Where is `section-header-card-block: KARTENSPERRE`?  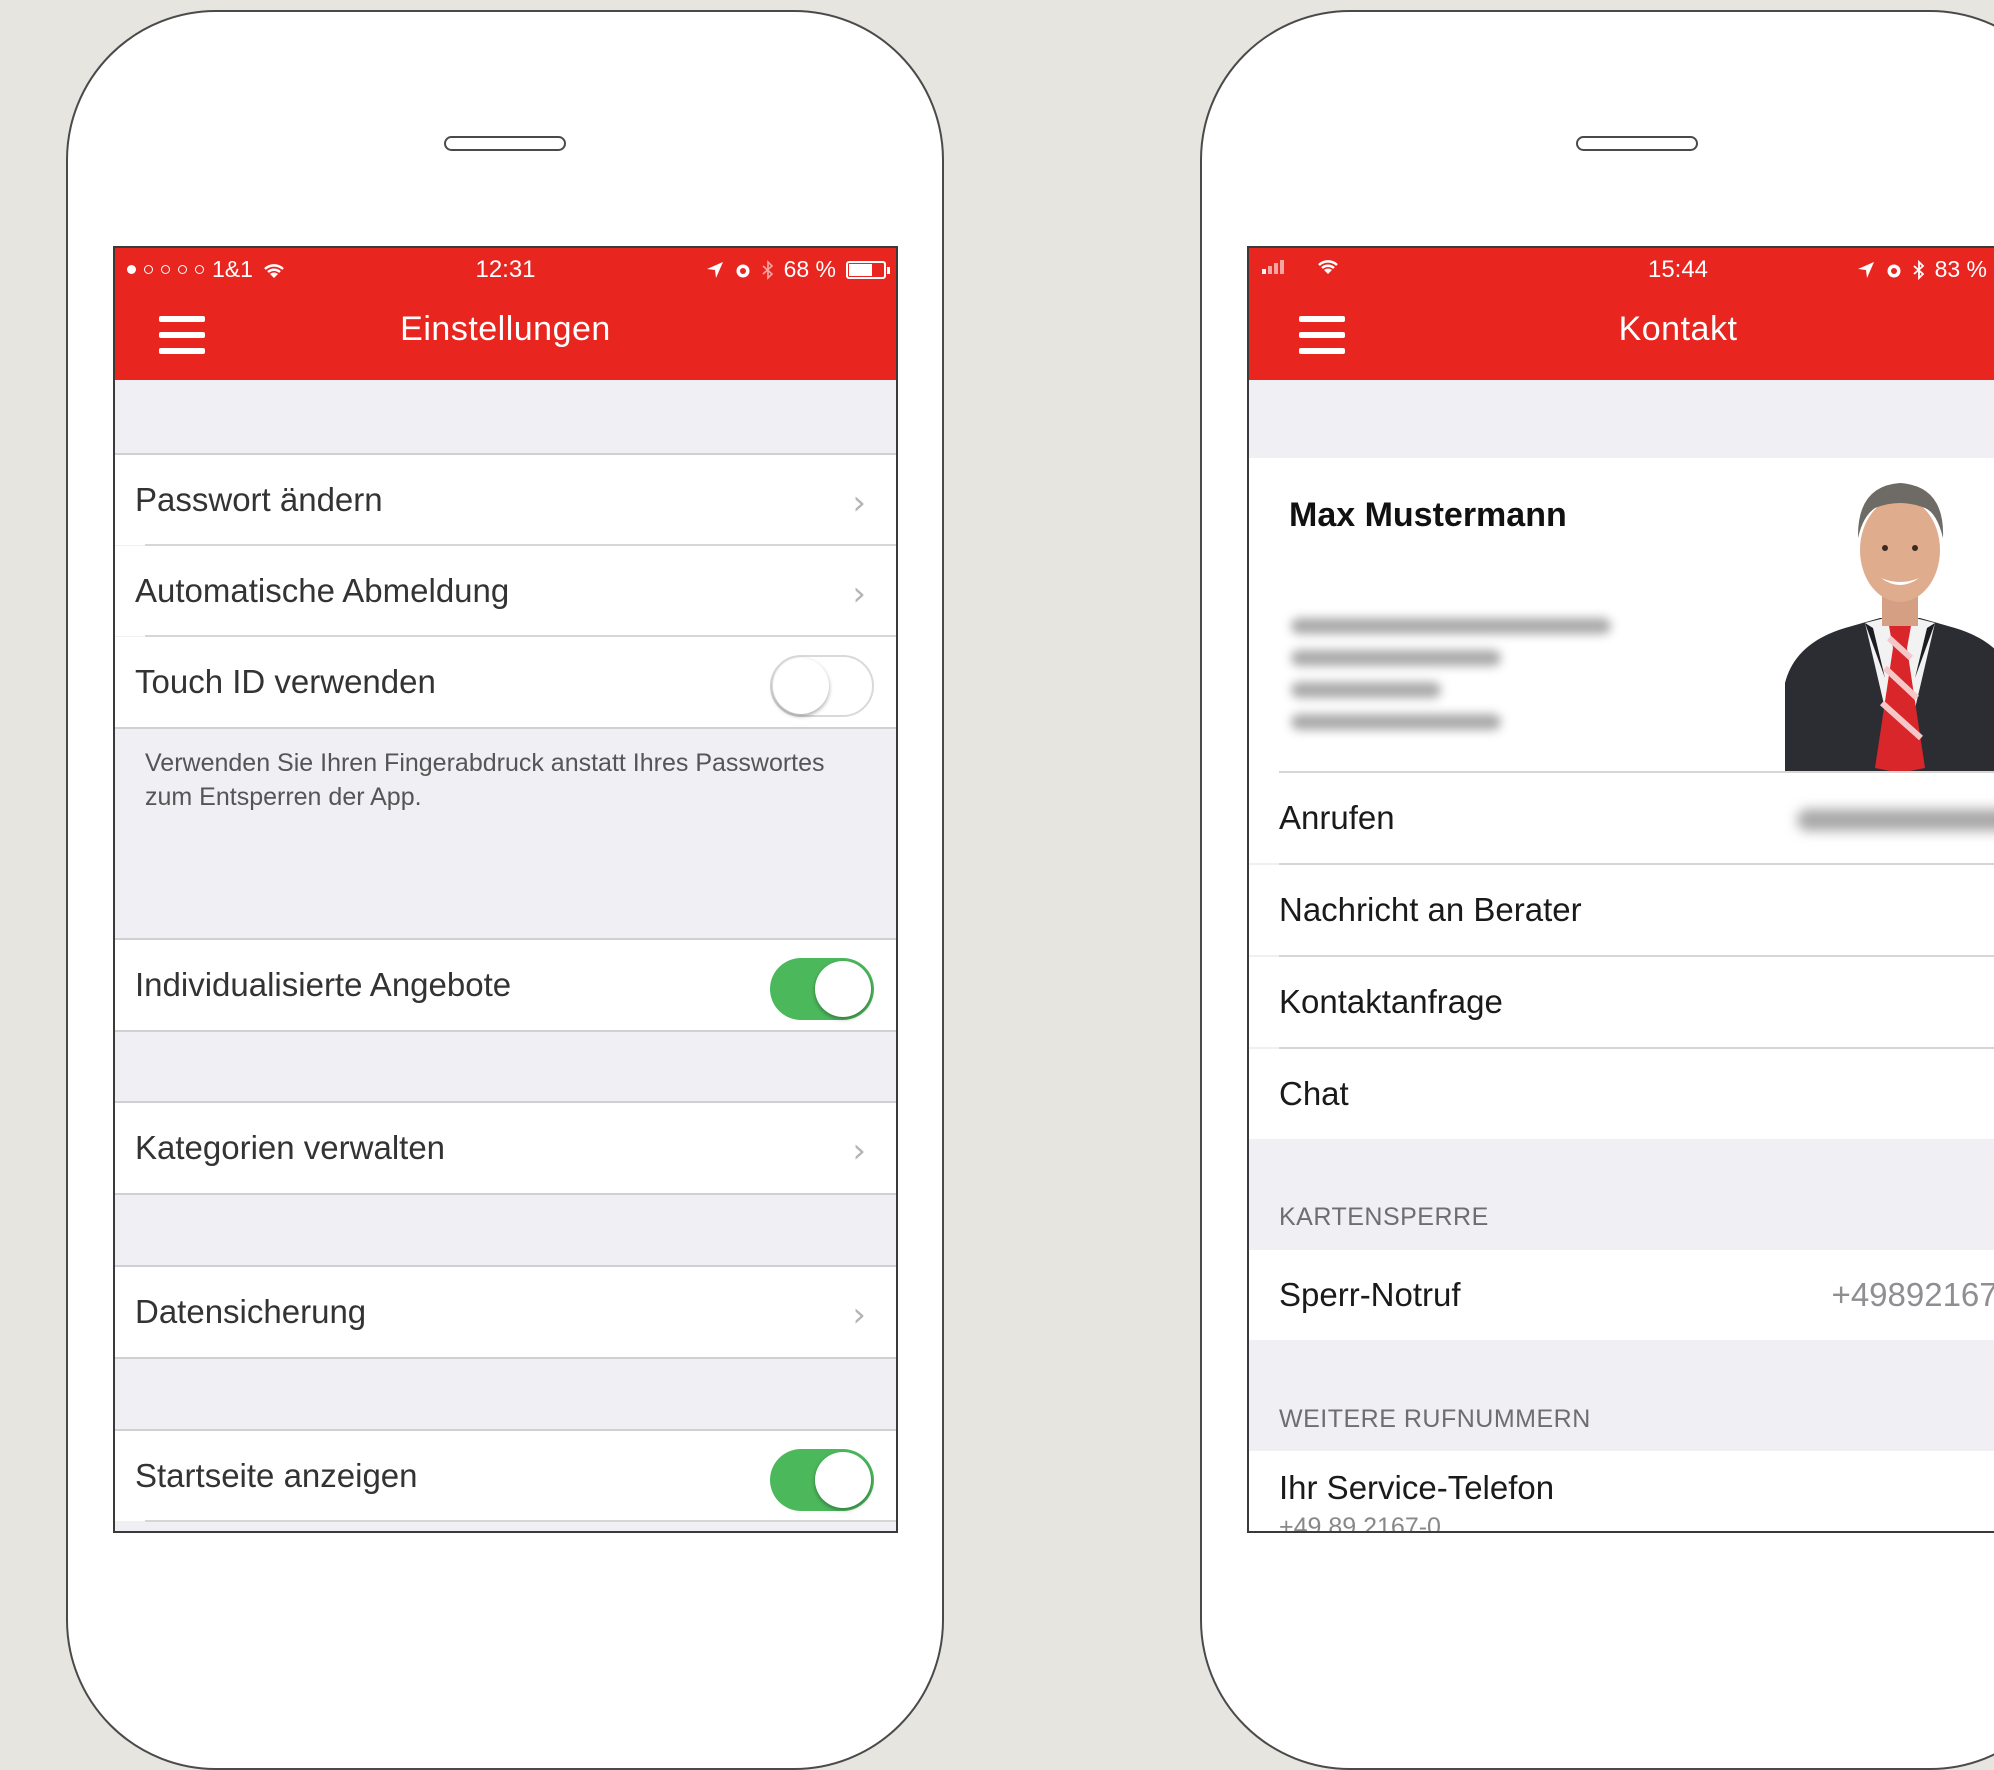
section-header-card-block: KARTENSPERRE is located at coordinates (1384, 1217).